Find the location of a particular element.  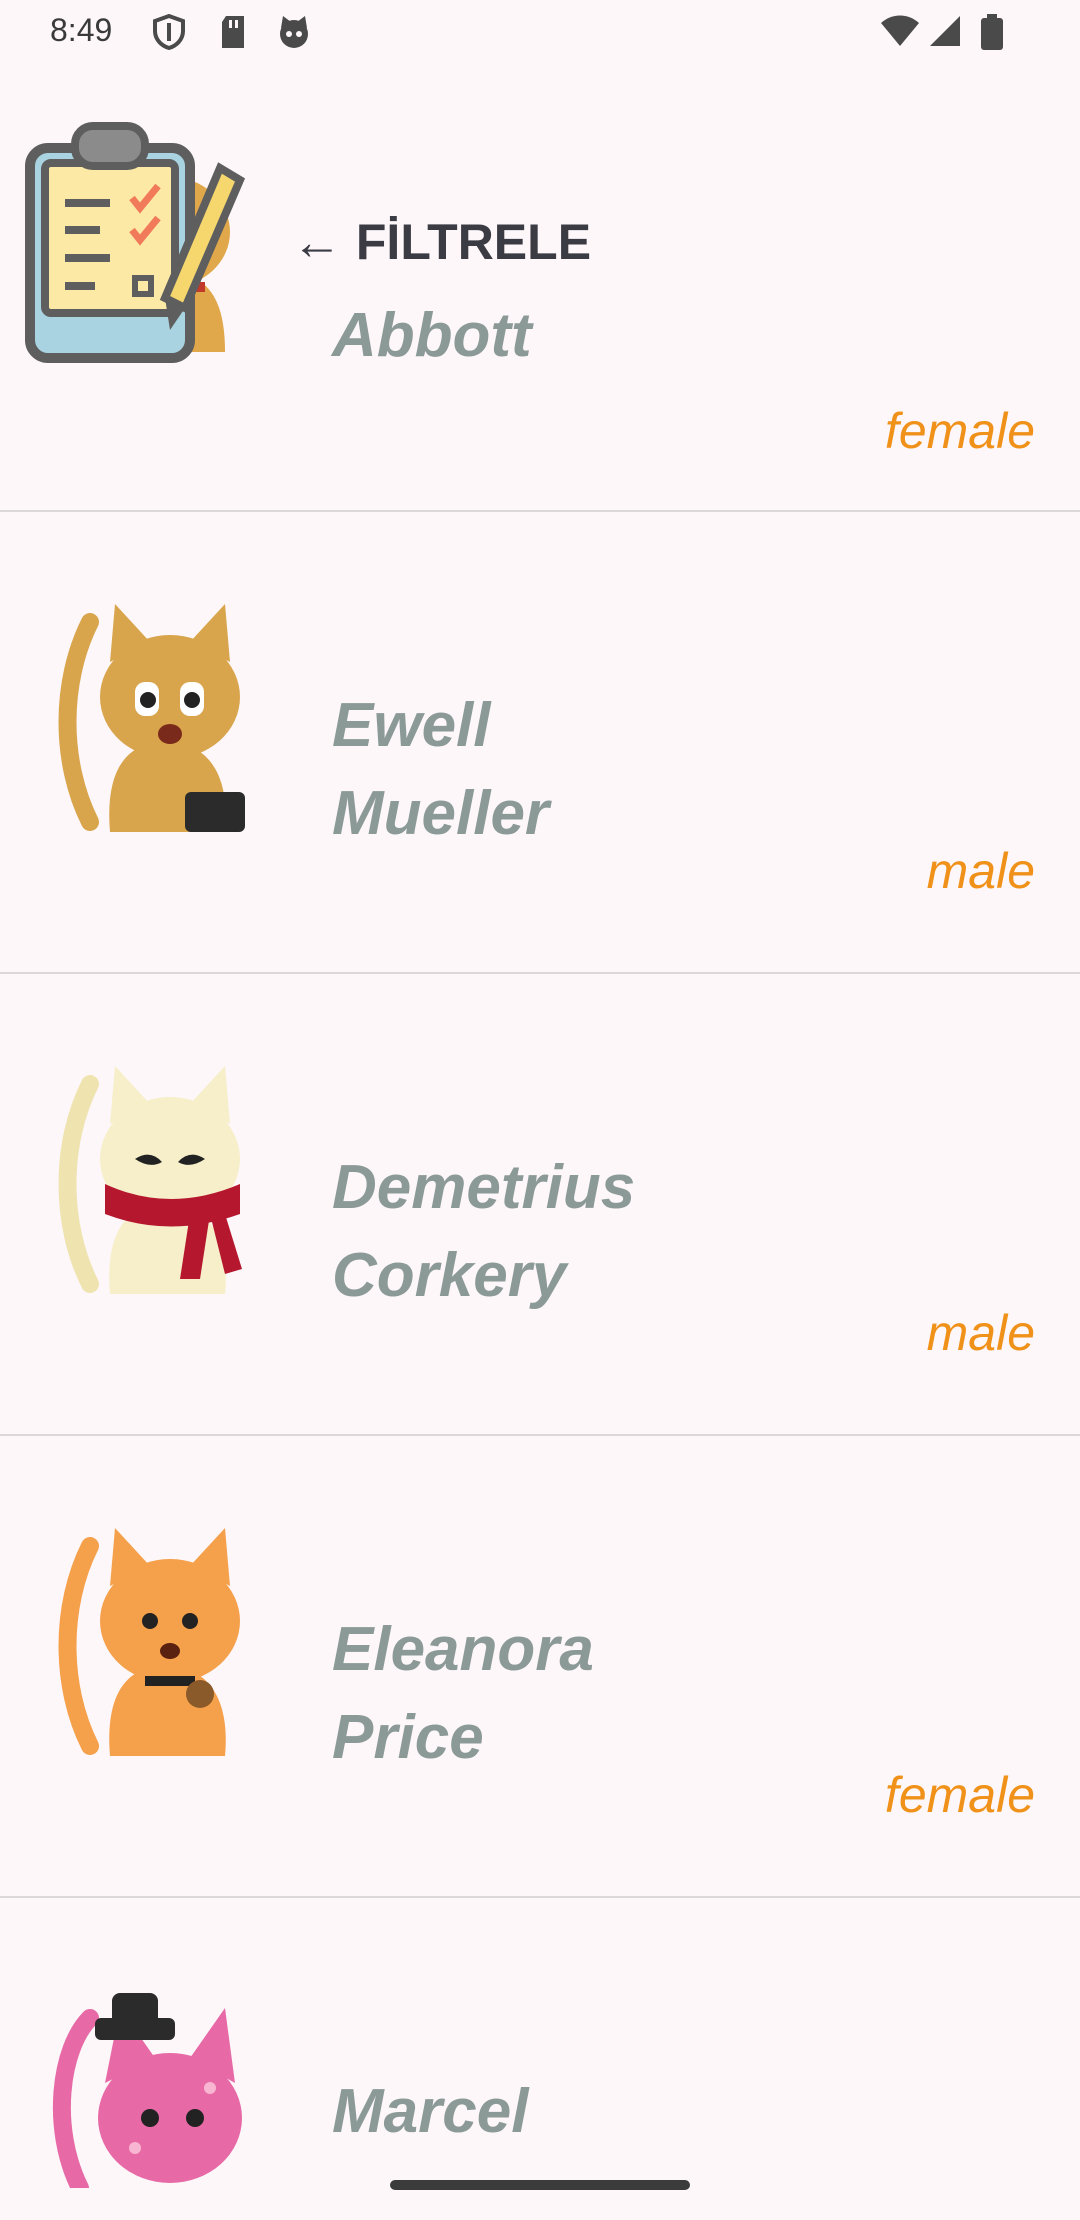

wifi-icon is located at coordinates (900, 30).